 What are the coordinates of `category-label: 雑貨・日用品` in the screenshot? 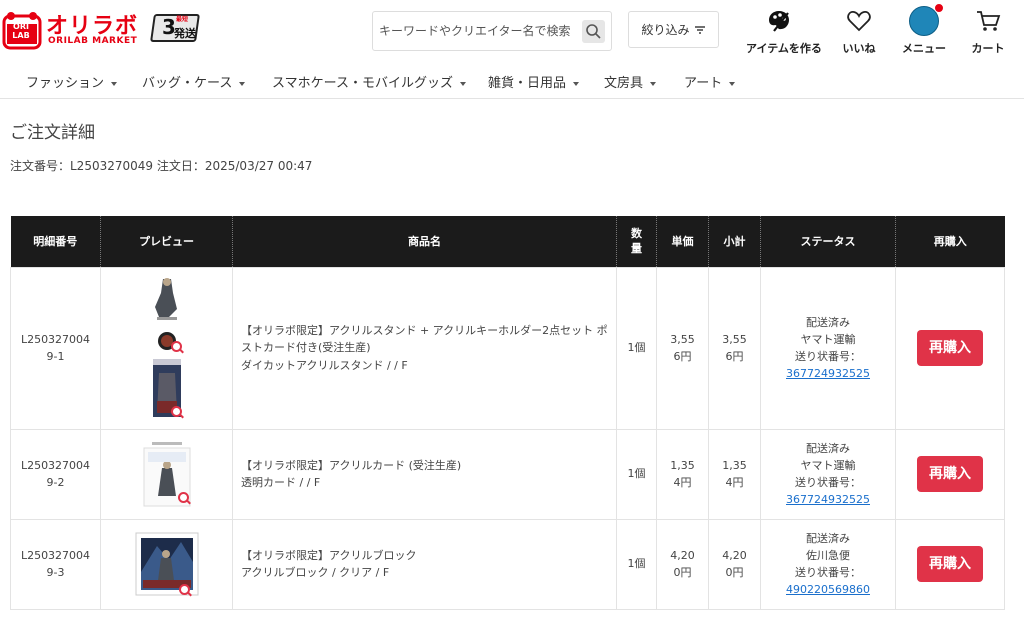 It's located at (527, 83).